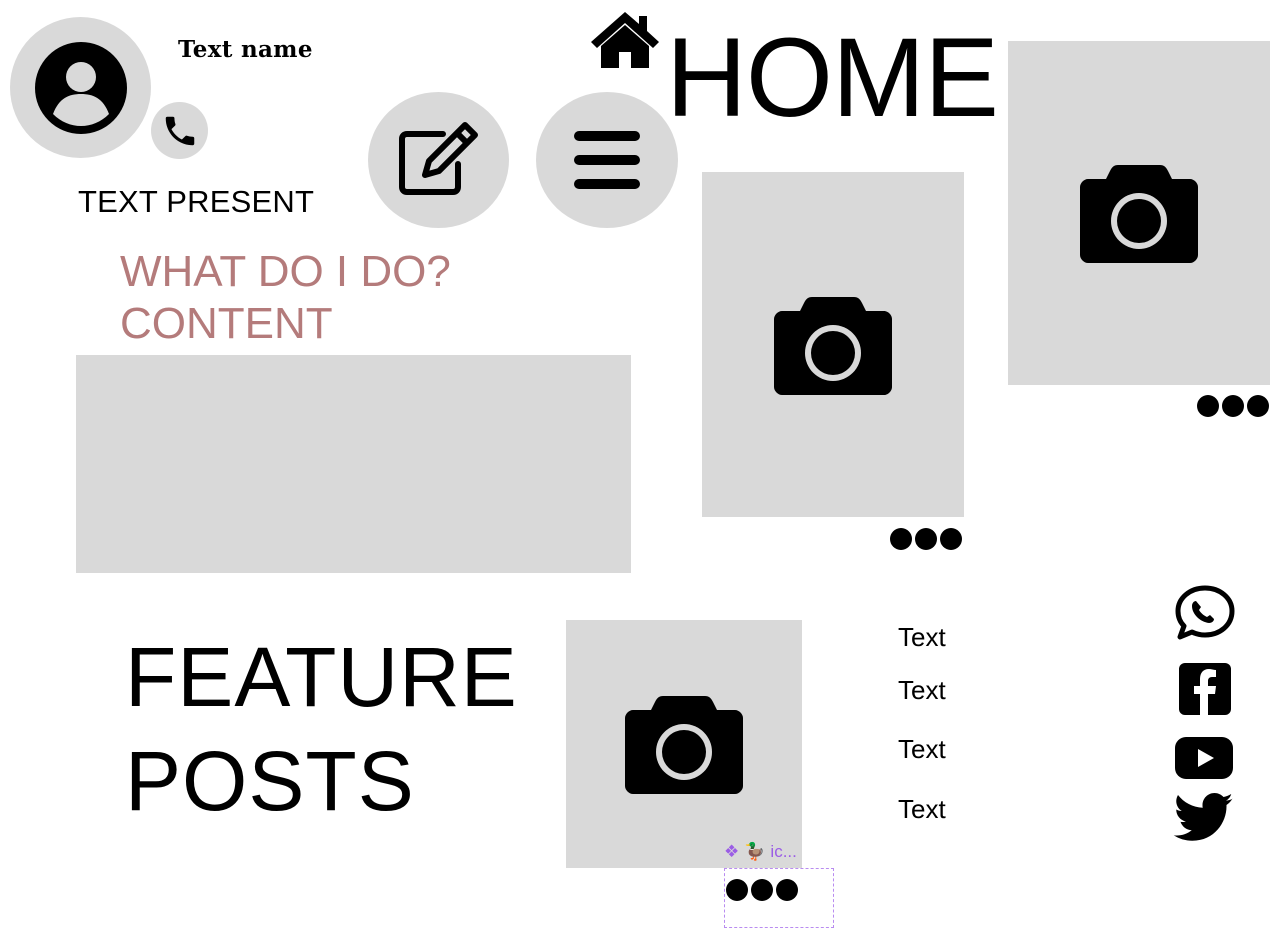 The height and width of the screenshot is (928, 1276). Describe the element at coordinates (1204, 818) in the screenshot. I see `twitter-icon` at that location.